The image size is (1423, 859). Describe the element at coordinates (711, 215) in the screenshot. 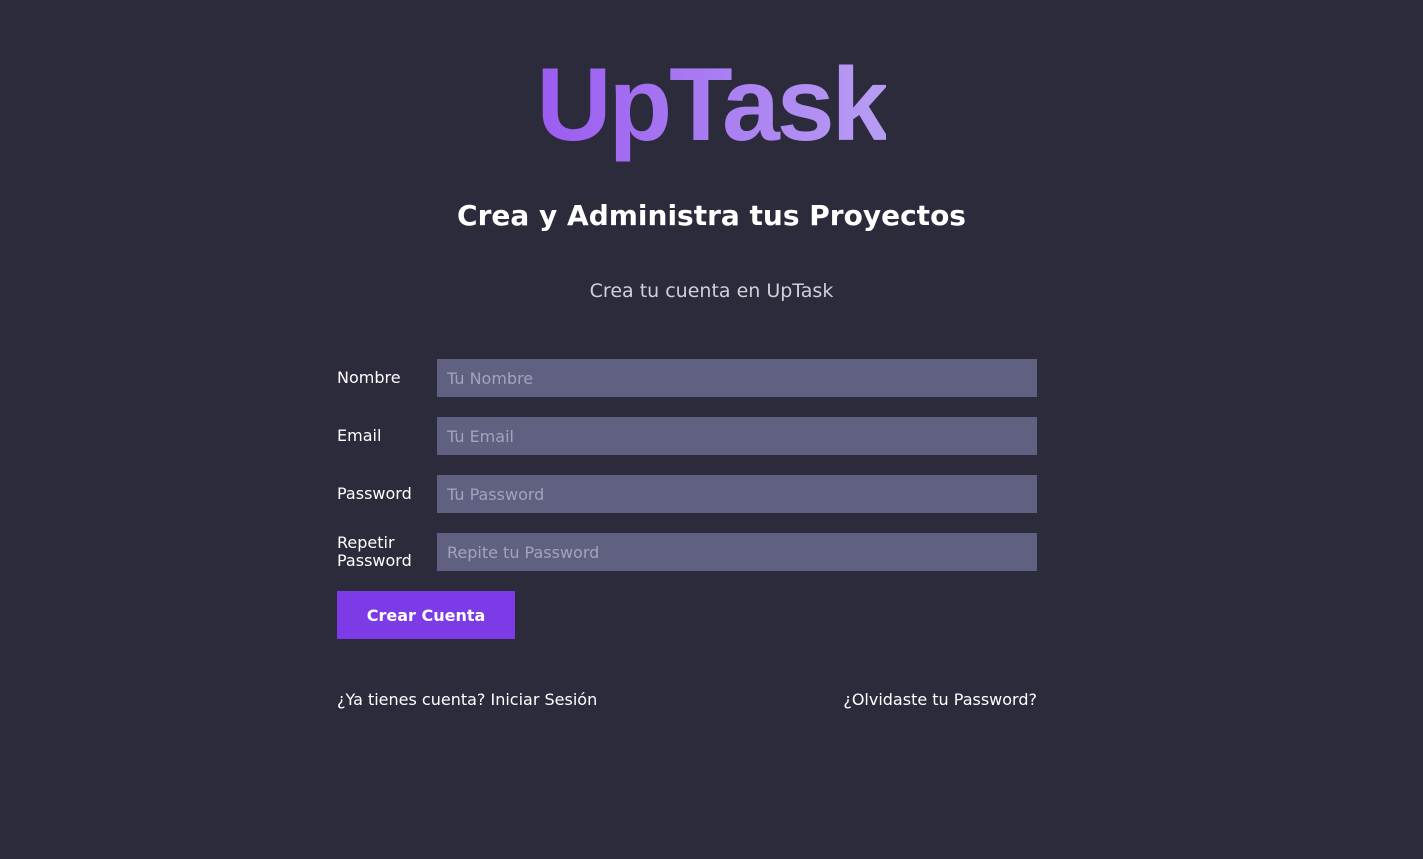

I see `page-tagline: Crea y Administra tus Proyectos` at that location.